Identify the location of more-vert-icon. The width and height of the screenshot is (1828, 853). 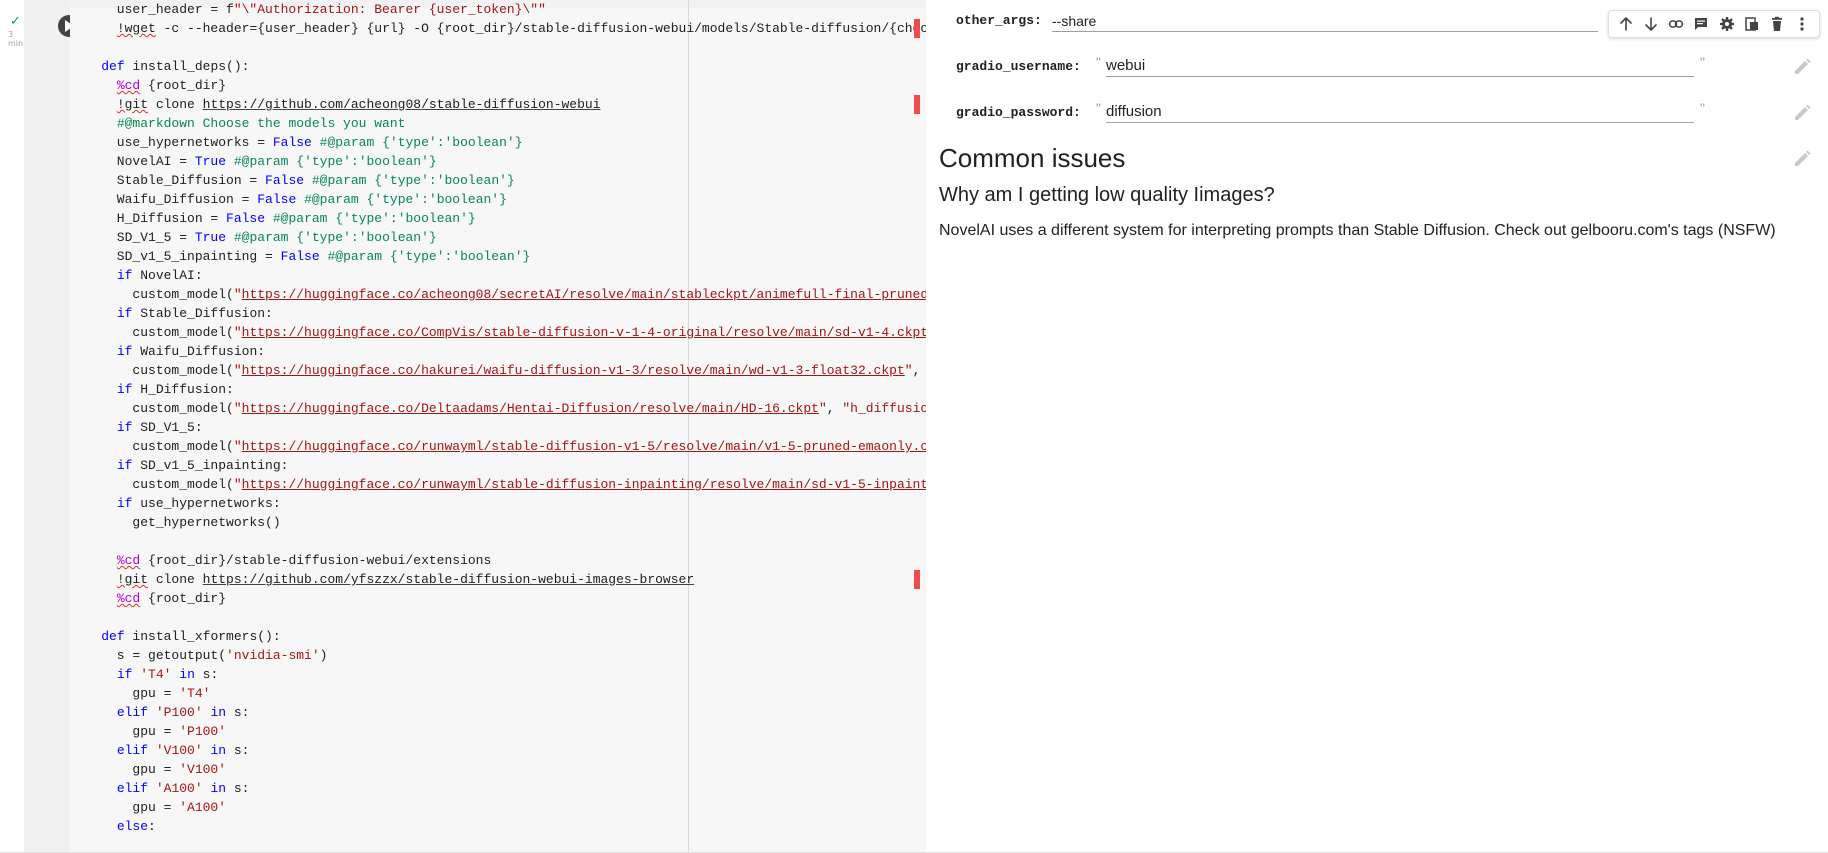
(1802, 24).